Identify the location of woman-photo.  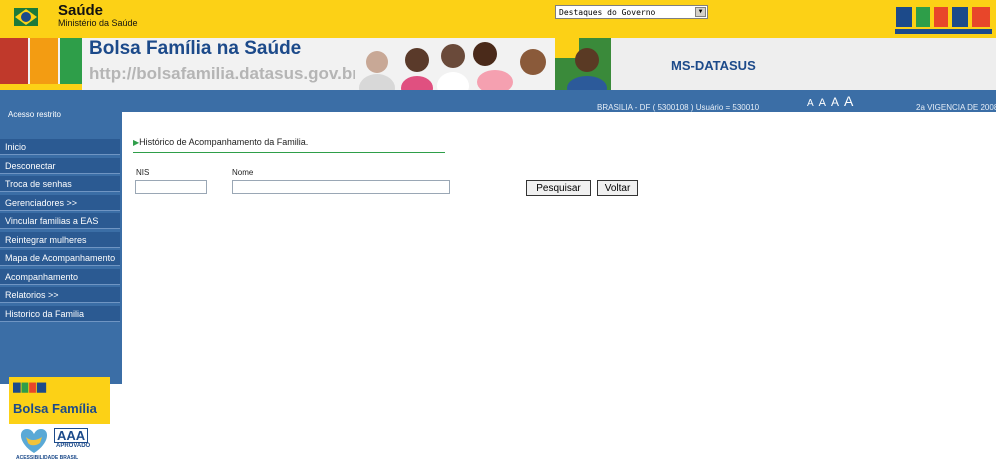
(584, 64).